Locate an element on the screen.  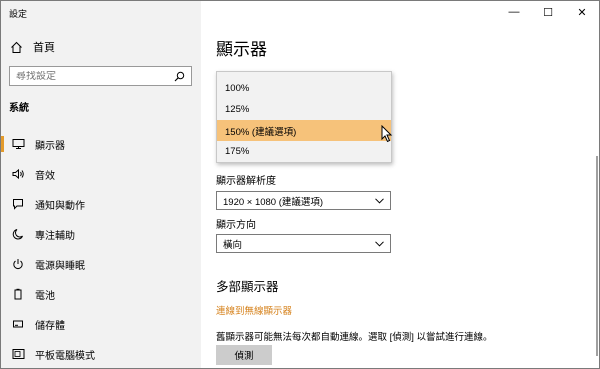
search-input is located at coordinates (94, 76).